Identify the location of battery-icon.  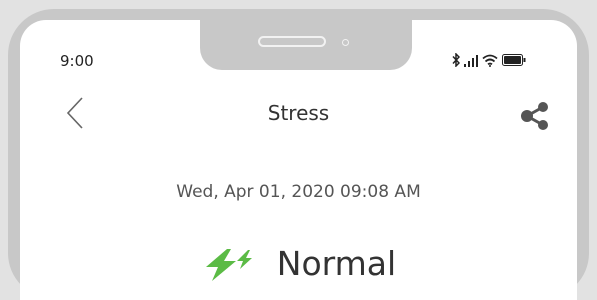
(514, 60).